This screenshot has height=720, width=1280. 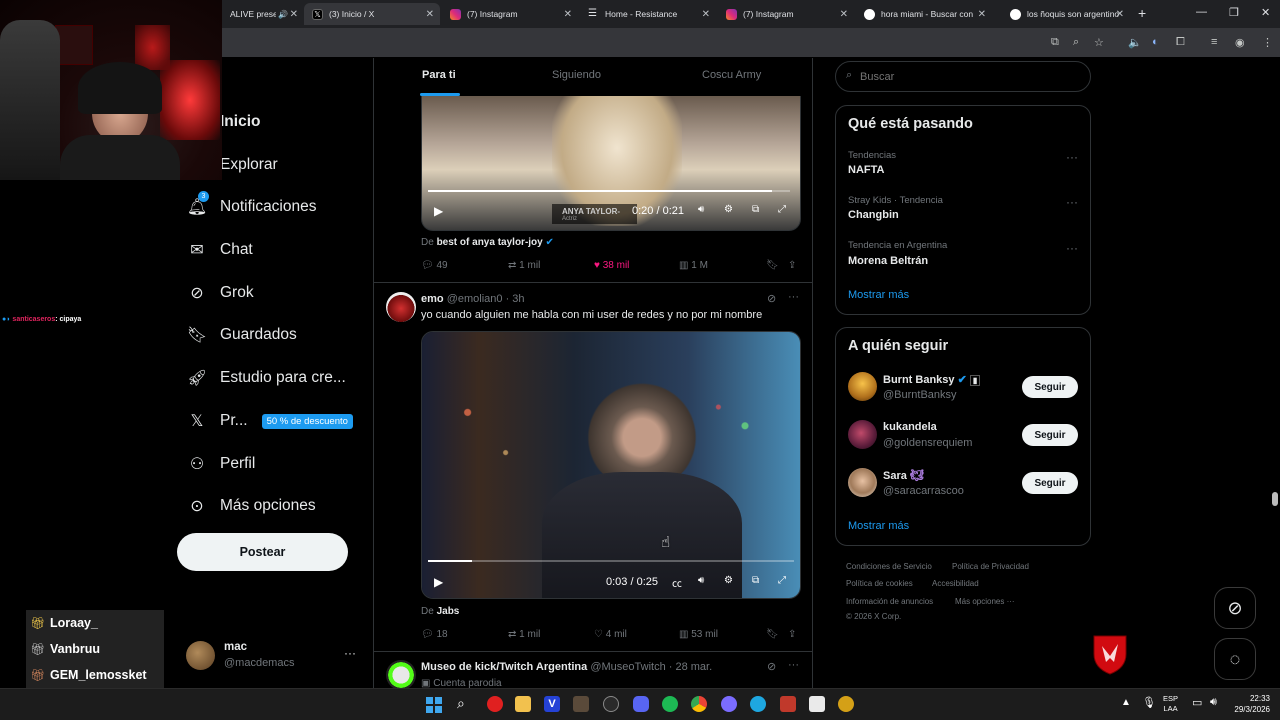 I want to click on microphone-icon: 🎙︎, so click(x=1149, y=702).